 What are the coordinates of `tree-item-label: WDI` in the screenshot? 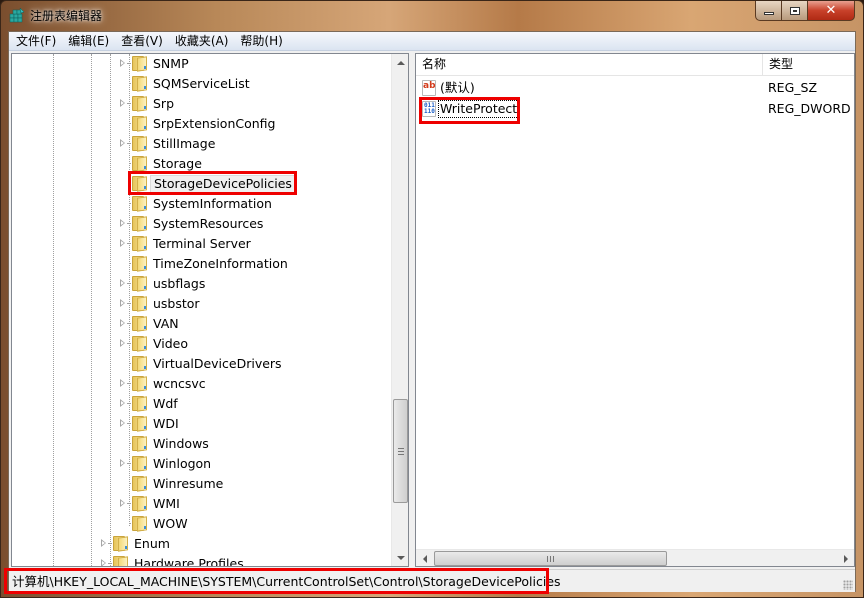 It's located at (166, 424).